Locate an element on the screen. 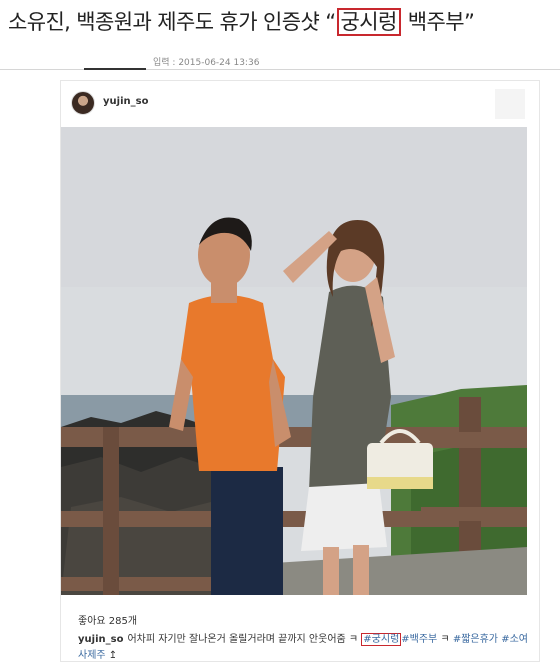 This screenshot has height=664, width=560. headline-tail: 백주부” is located at coordinates (438, 22).